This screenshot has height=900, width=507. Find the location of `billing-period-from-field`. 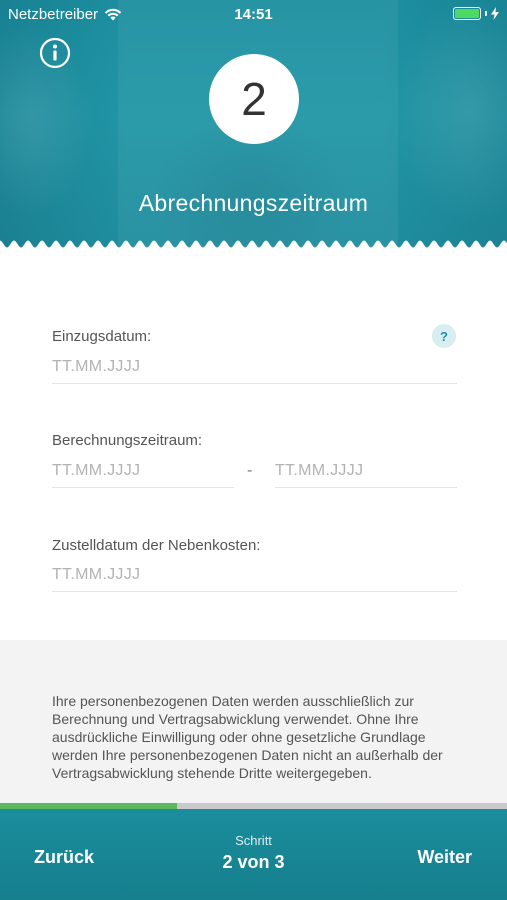

billing-period-from-field is located at coordinates (143, 471).